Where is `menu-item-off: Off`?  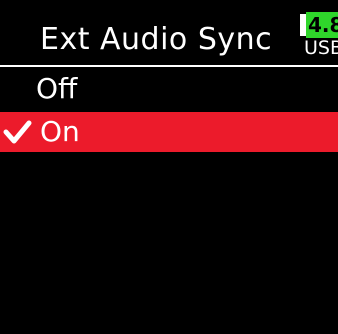 menu-item-off: Off is located at coordinates (169, 89).